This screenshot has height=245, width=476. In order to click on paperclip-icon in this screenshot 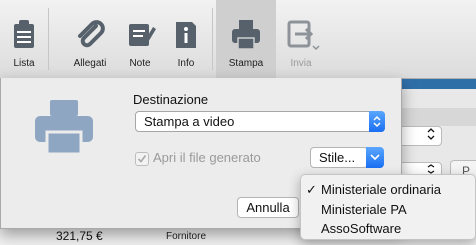, I will do `click(91, 34)`.